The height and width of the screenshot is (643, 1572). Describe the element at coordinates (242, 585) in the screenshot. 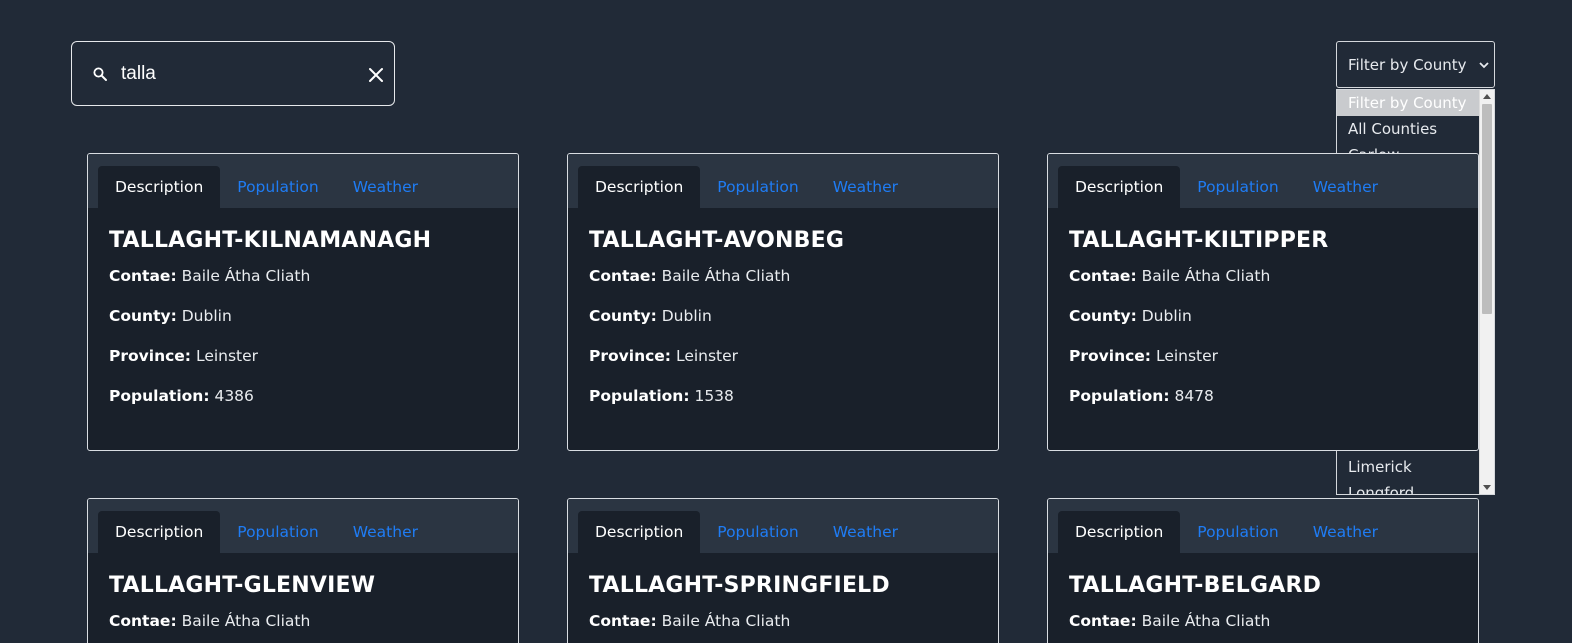

I see `card-title: TALLAGHT-GLENVIEW` at that location.